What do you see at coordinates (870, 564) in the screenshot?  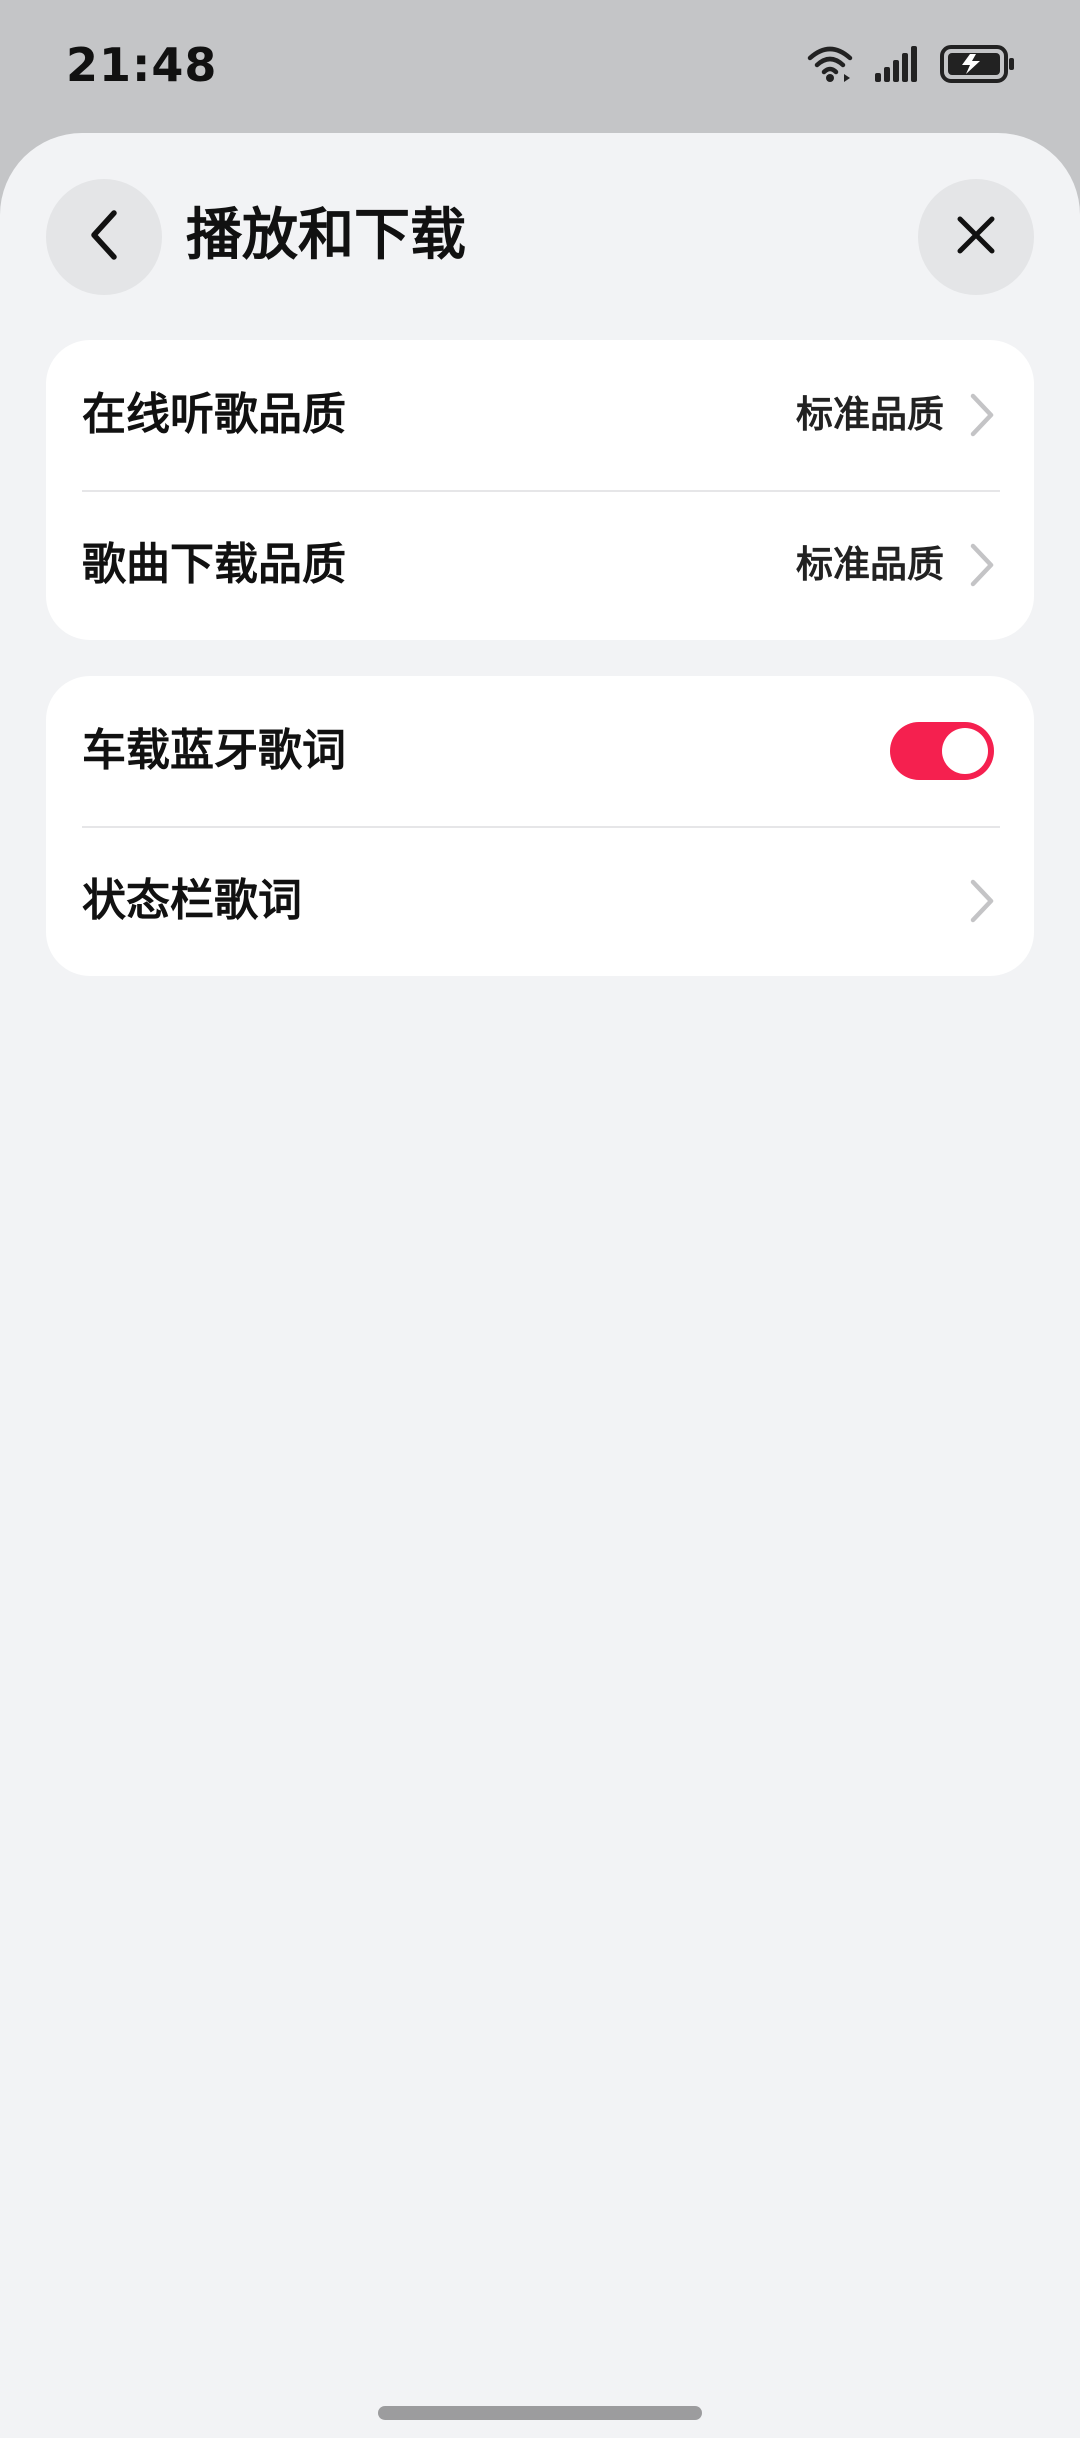 I see `download-quality-value: 标准品质` at bounding box center [870, 564].